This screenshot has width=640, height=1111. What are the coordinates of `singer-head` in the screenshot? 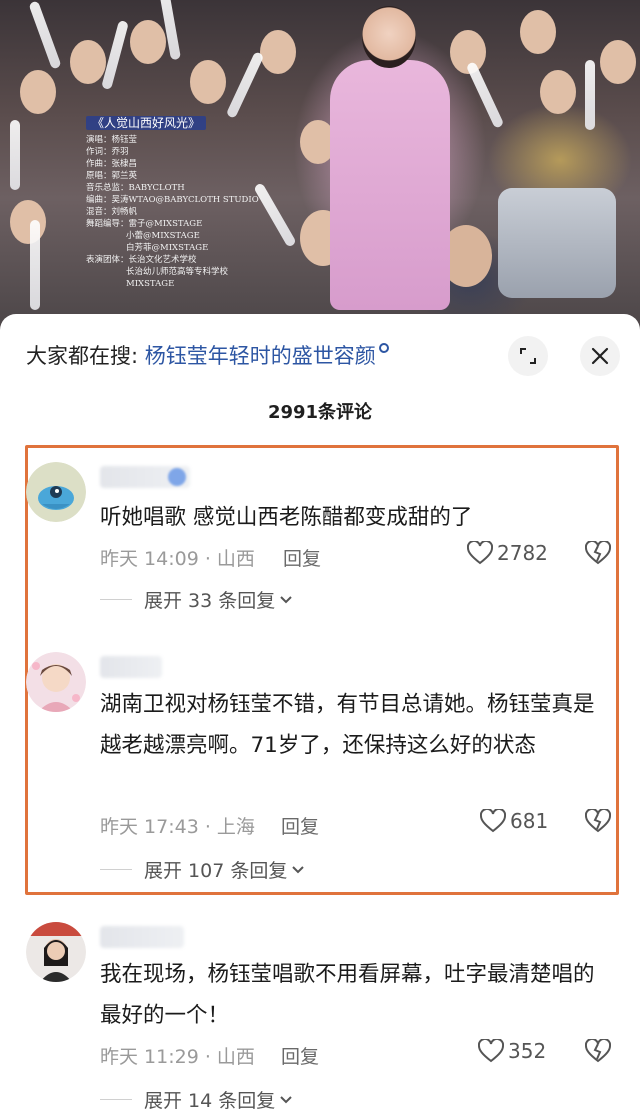 It's located at (389, 37).